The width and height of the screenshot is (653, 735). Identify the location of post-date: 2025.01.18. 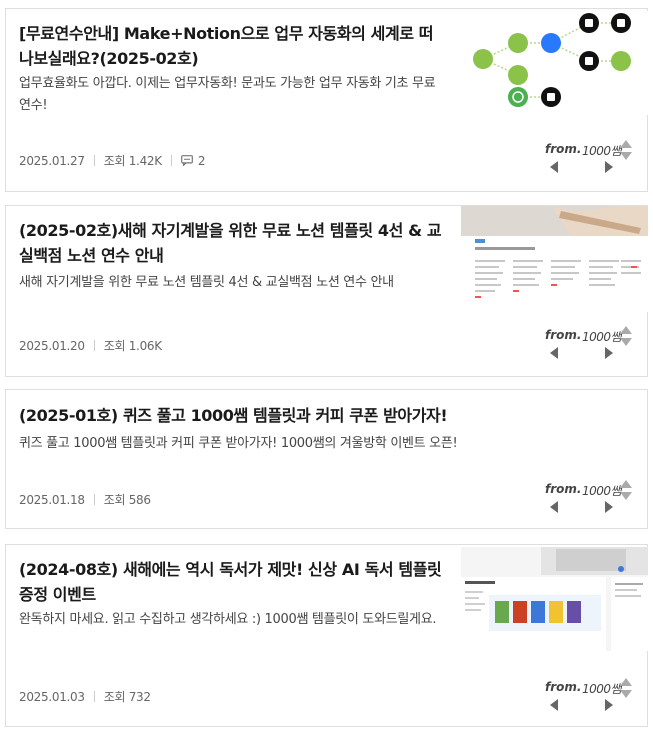
(52, 499).